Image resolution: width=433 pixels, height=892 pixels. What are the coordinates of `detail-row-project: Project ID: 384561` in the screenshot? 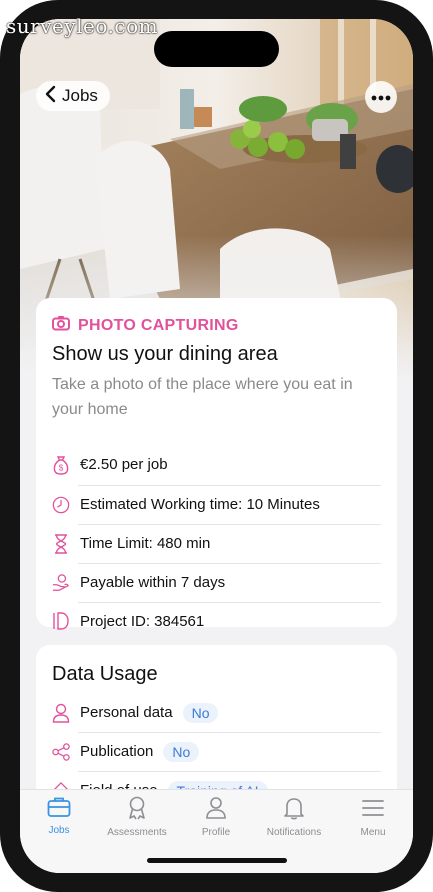 It's located at (216, 621).